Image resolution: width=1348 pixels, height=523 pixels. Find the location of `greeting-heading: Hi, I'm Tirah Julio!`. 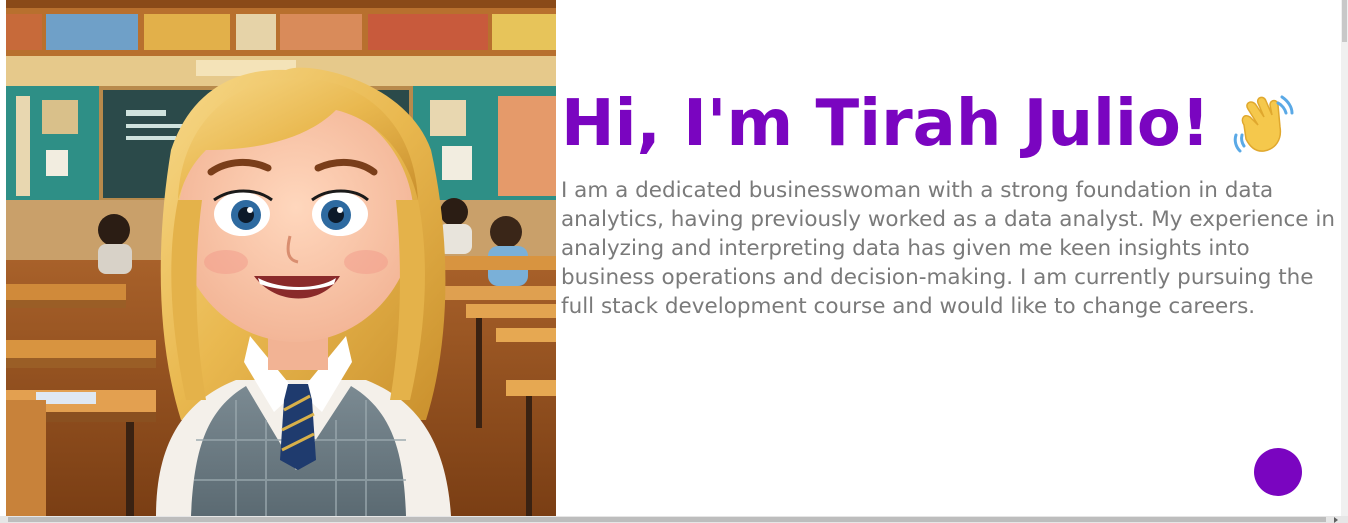

greeting-heading: Hi, I'm Tirah Julio! is located at coordinates (951, 124).